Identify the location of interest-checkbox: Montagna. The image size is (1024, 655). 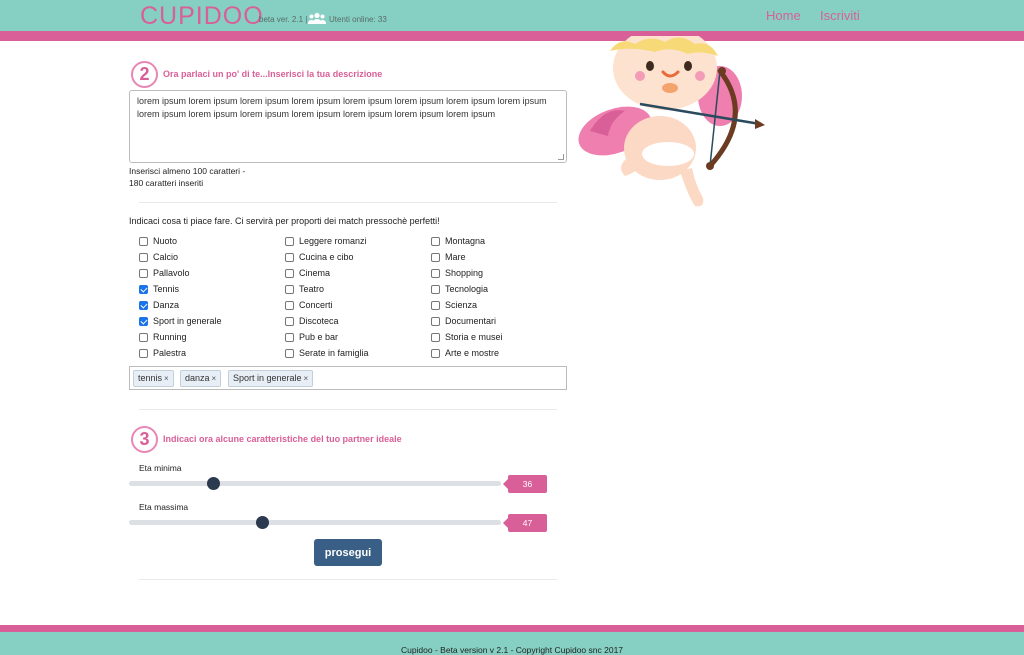
(458, 241).